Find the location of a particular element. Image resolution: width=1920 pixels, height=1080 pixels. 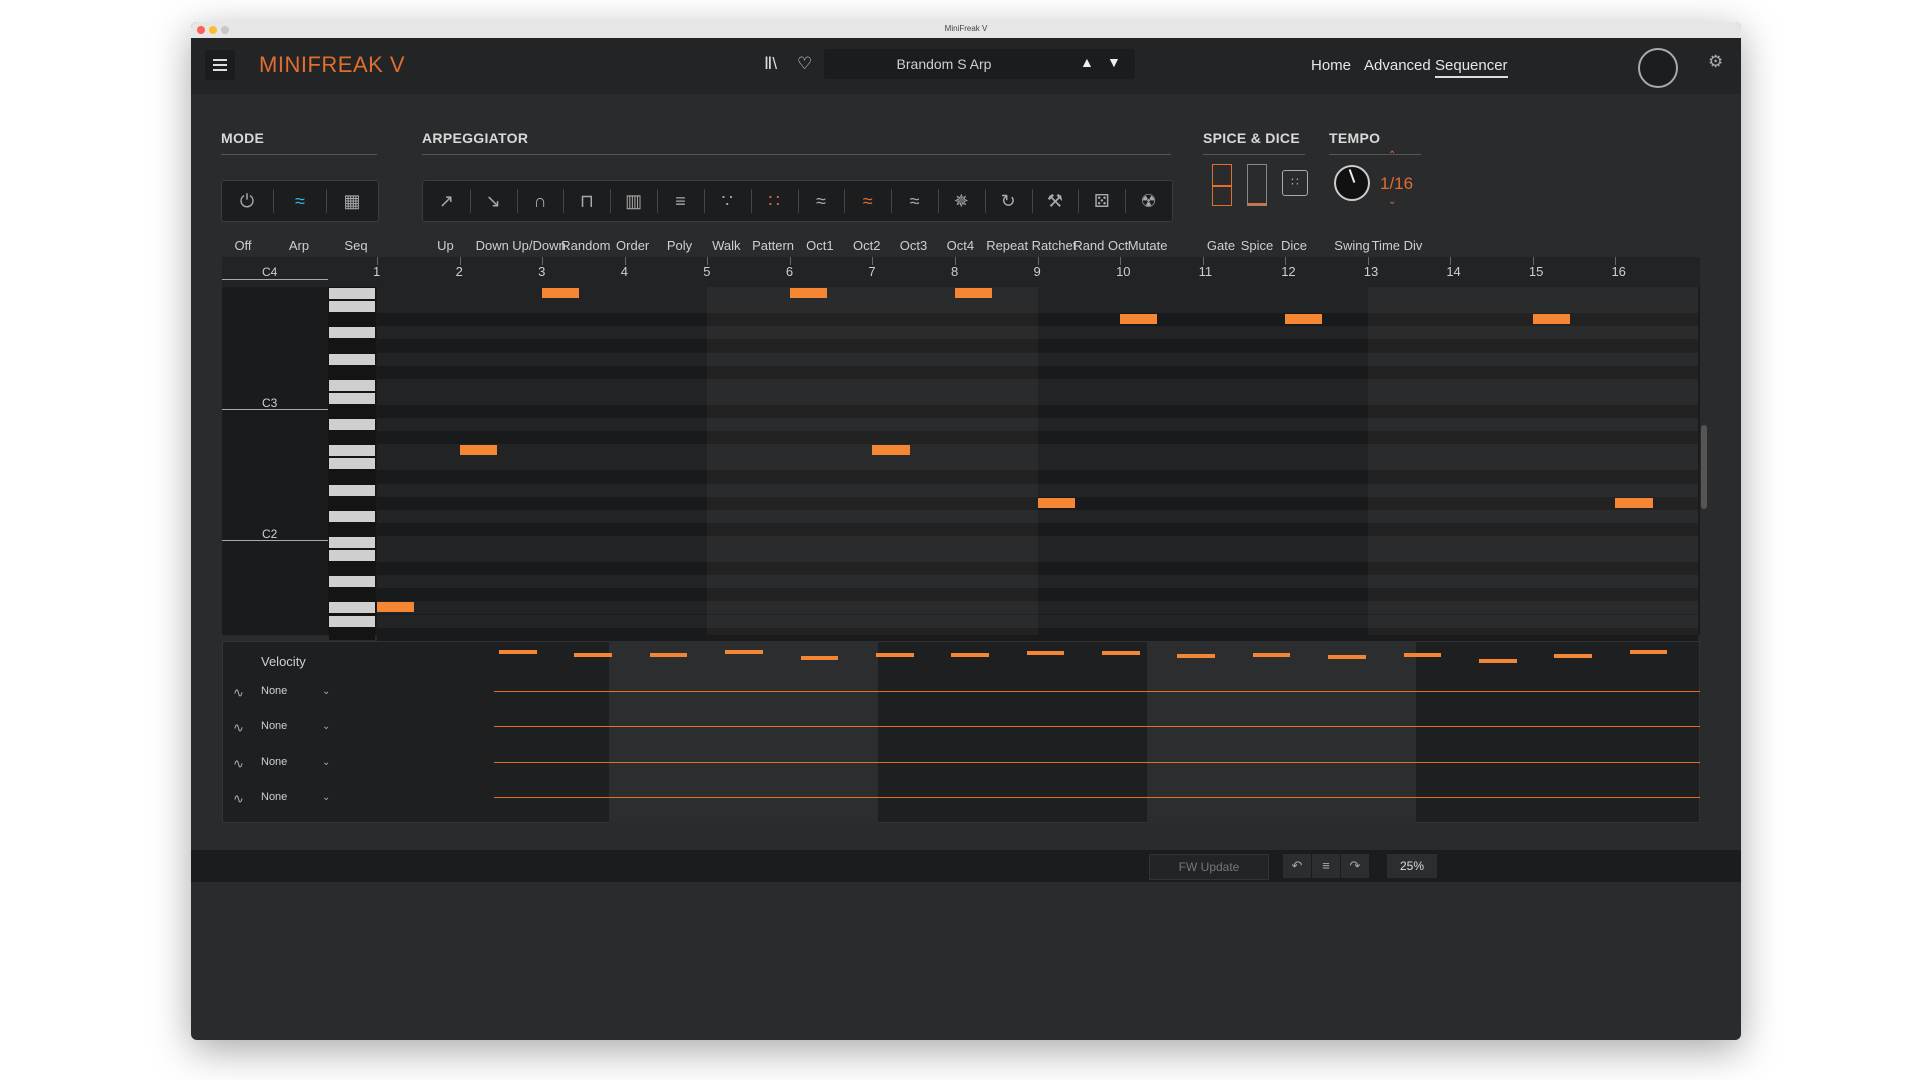

arp-oct2-icon: ≈ is located at coordinates (867, 201).